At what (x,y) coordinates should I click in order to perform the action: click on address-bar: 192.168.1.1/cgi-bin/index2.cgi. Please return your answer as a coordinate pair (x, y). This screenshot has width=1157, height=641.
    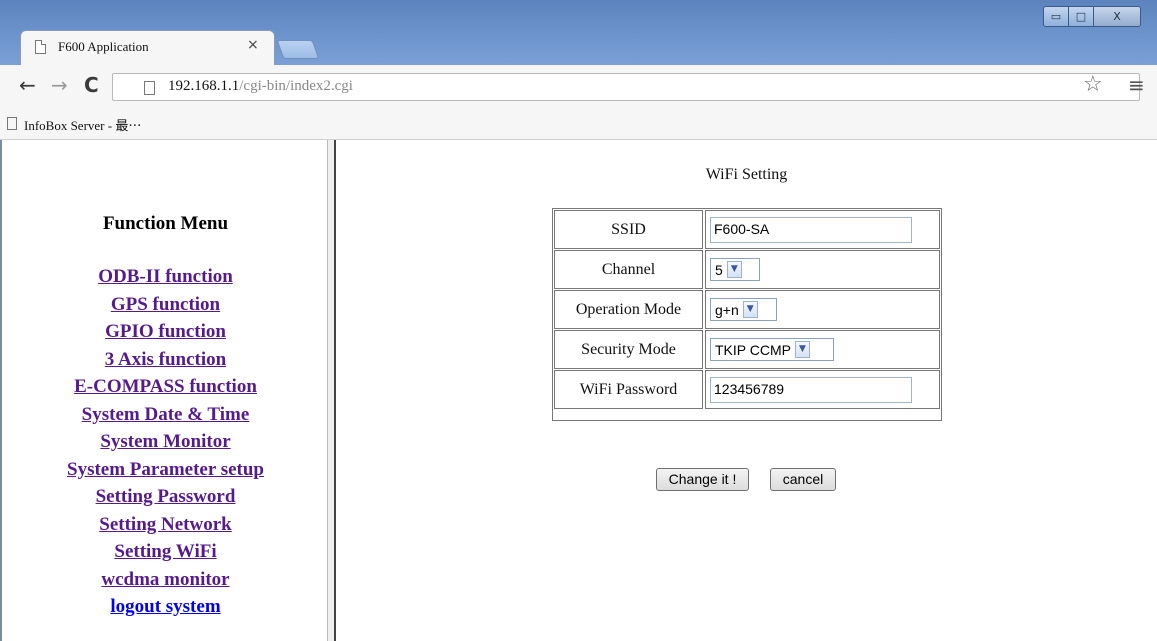
    Looking at the image, I should click on (626, 87).